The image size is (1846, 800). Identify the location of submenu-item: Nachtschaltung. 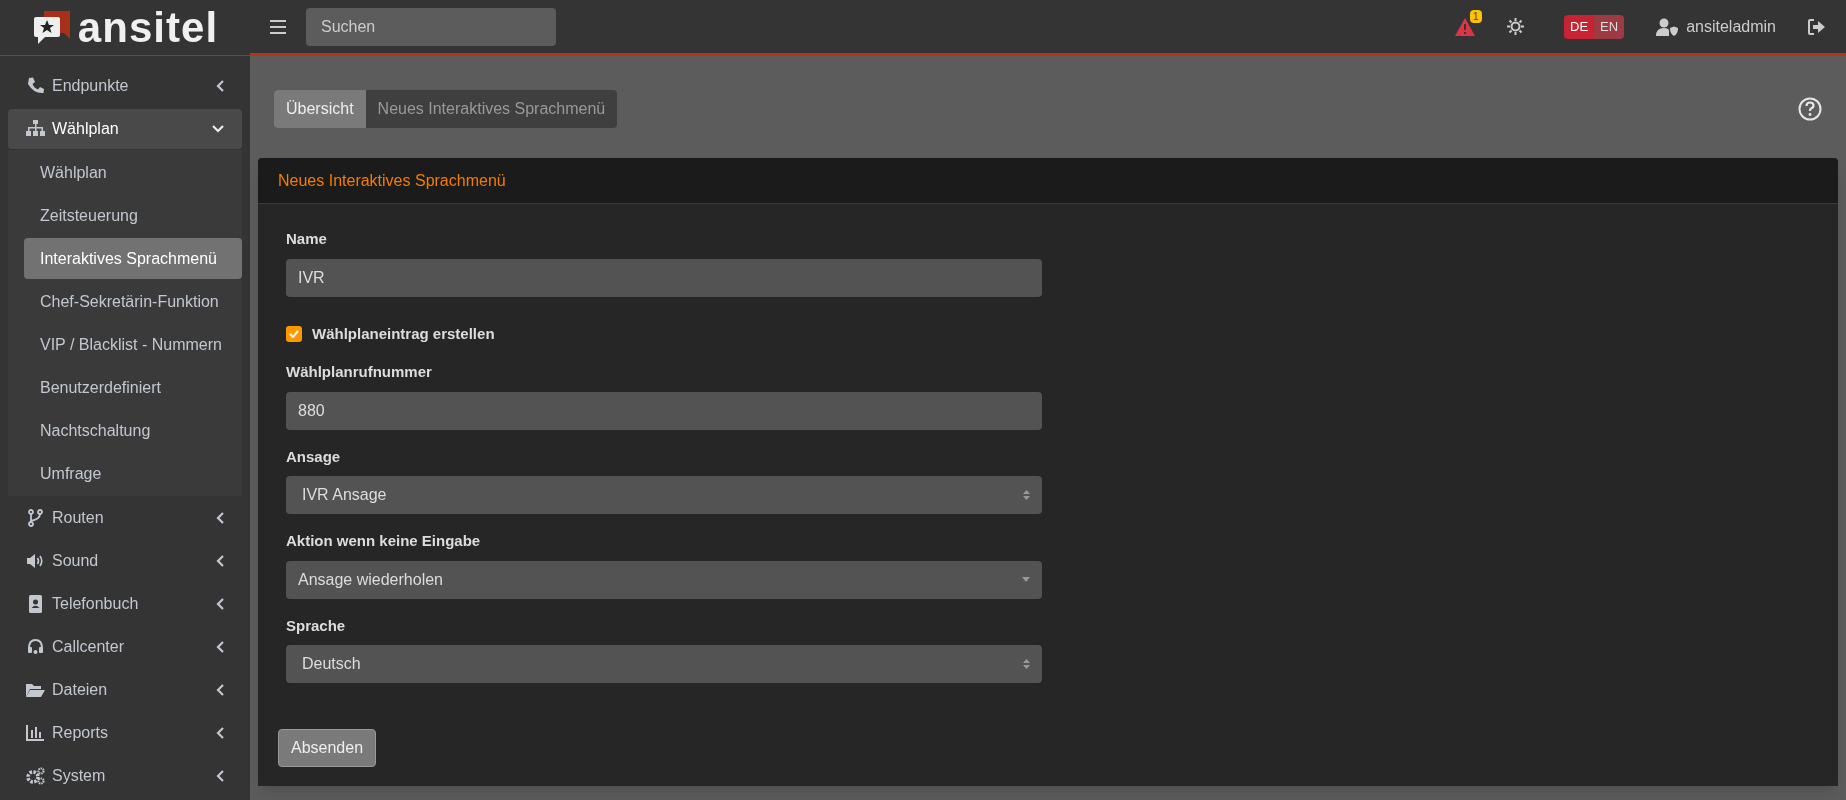
(133, 430).